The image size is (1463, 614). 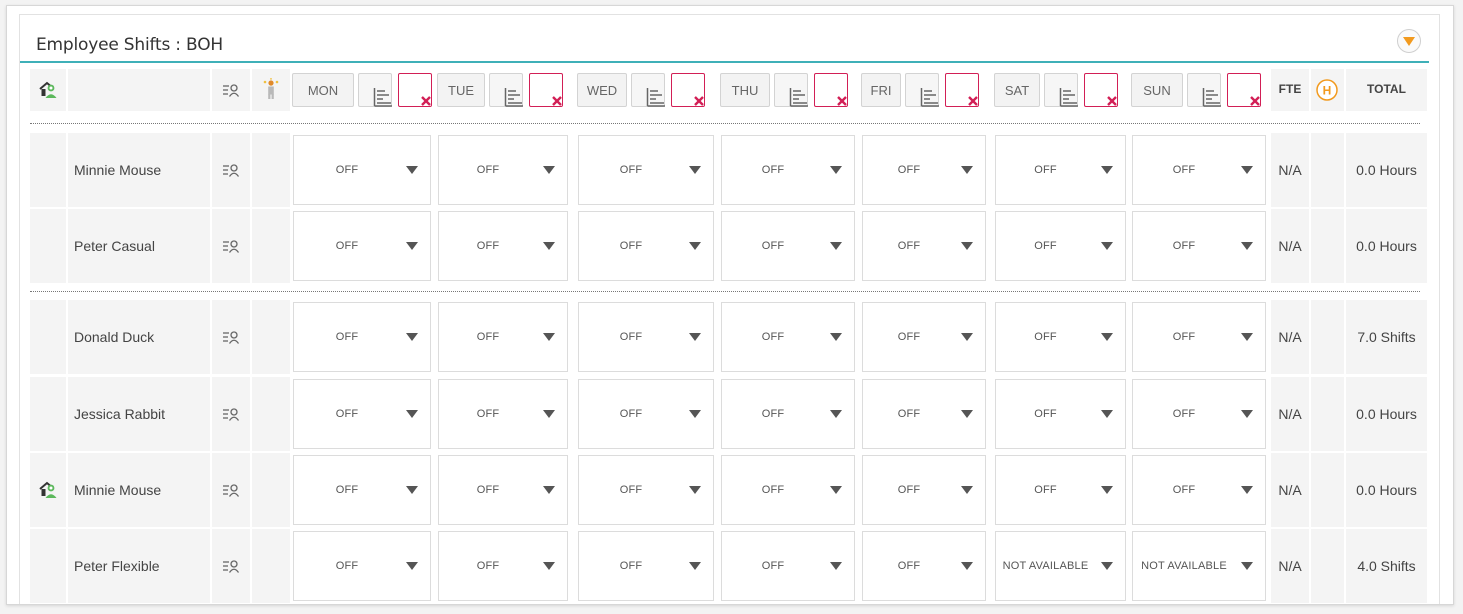 What do you see at coordinates (1409, 41) in the screenshot?
I see `collapse-arrow-icon` at bounding box center [1409, 41].